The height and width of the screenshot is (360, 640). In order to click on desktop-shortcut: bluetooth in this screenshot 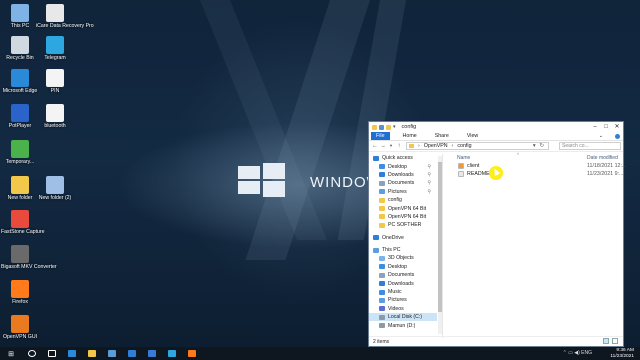, I will do `click(55, 116)`.